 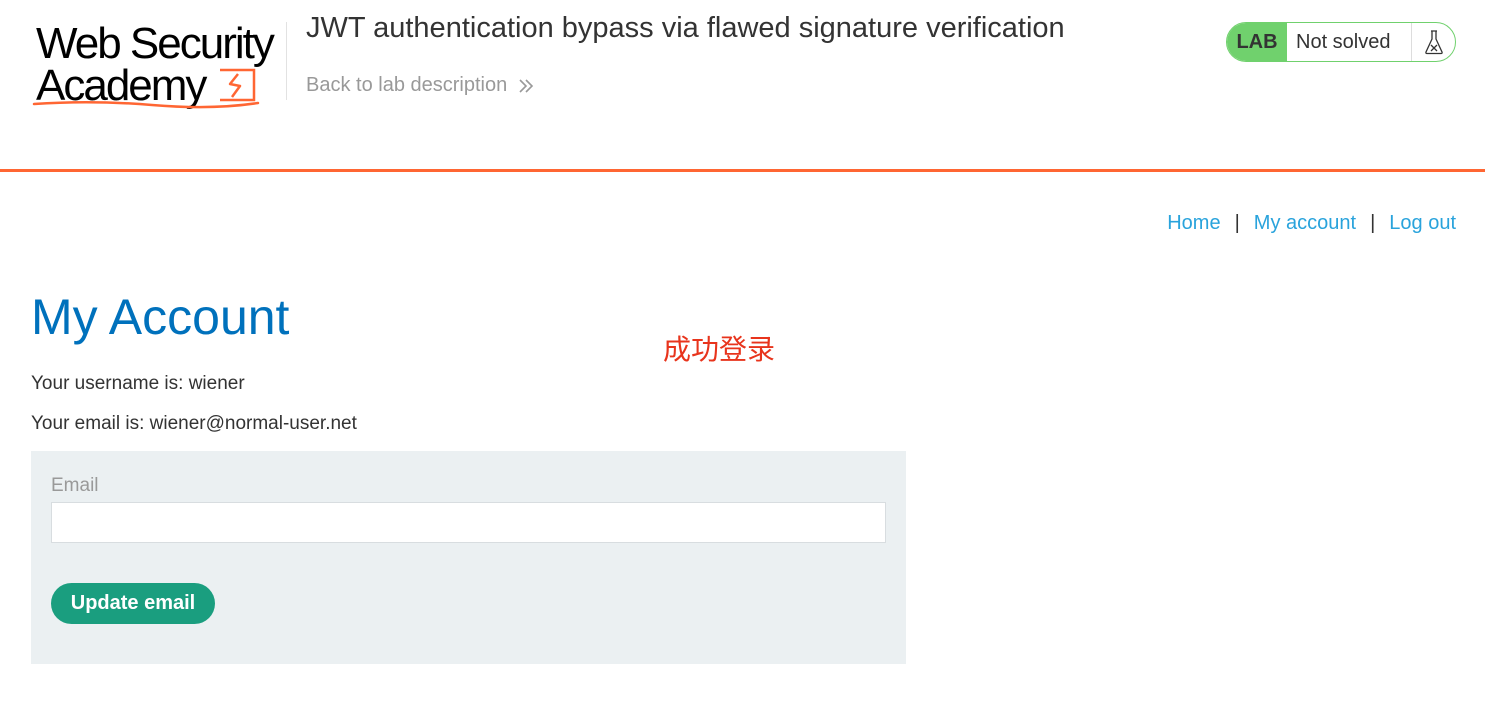 I want to click on update-email-button: Update email, so click(x=133, y=603).